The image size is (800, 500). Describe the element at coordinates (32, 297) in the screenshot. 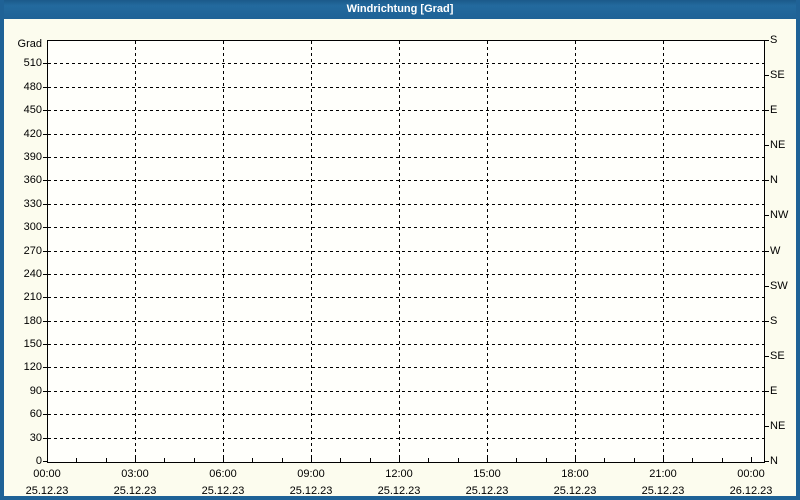

I see `y-left-tick-label: 210` at that location.